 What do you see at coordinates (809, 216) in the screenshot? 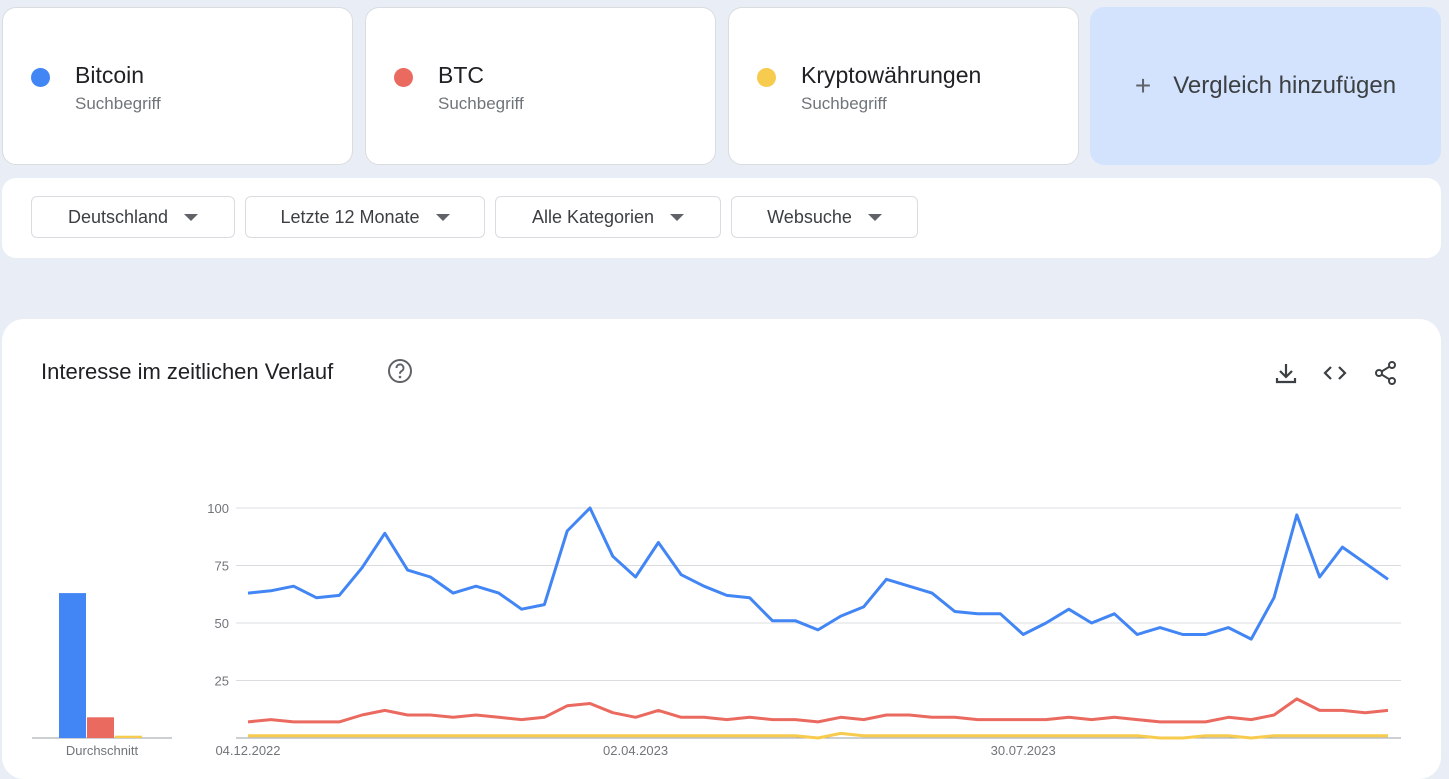
I see `search-type-label: Websuche` at bounding box center [809, 216].